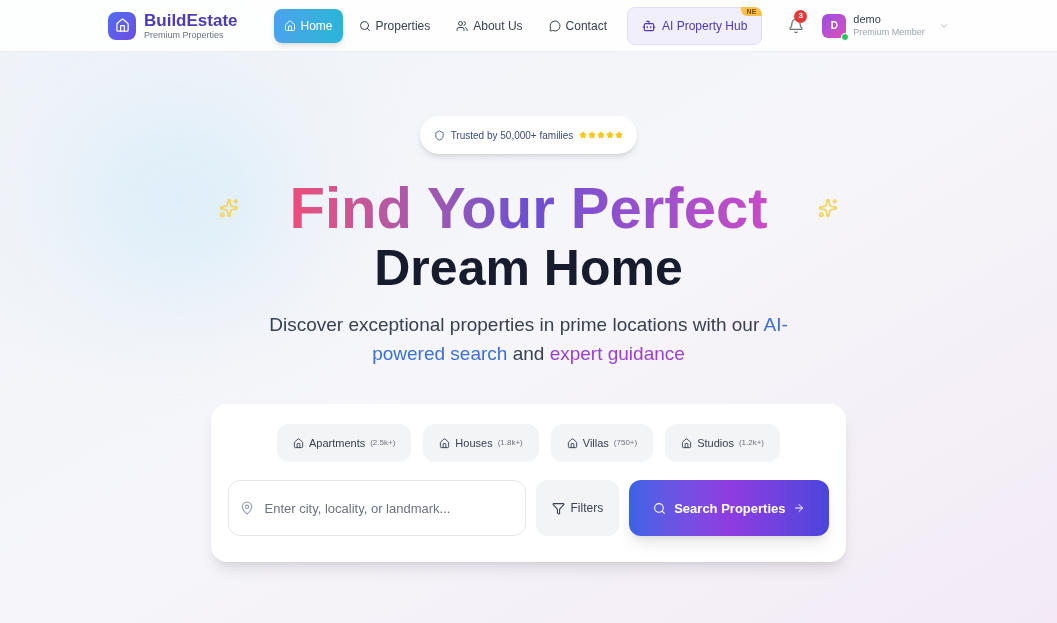  Describe the element at coordinates (191, 20) in the screenshot. I see `brand-name: BuildEstate` at that location.